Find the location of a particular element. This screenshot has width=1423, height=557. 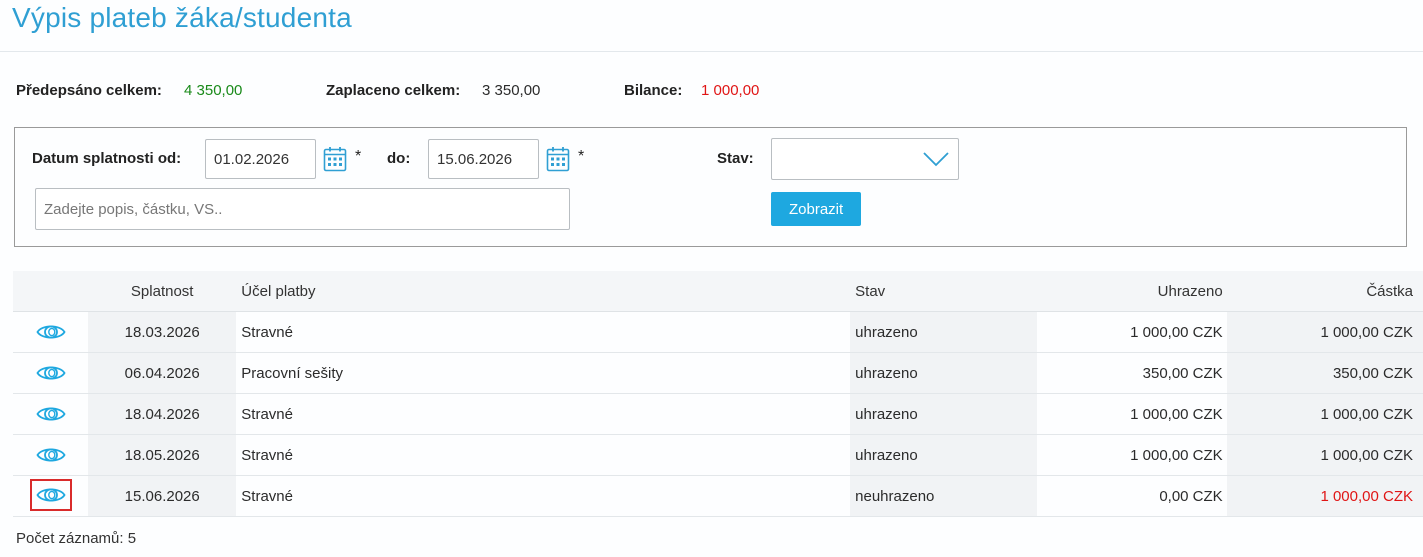

paid-total-value: 3 350,00 is located at coordinates (511, 90).